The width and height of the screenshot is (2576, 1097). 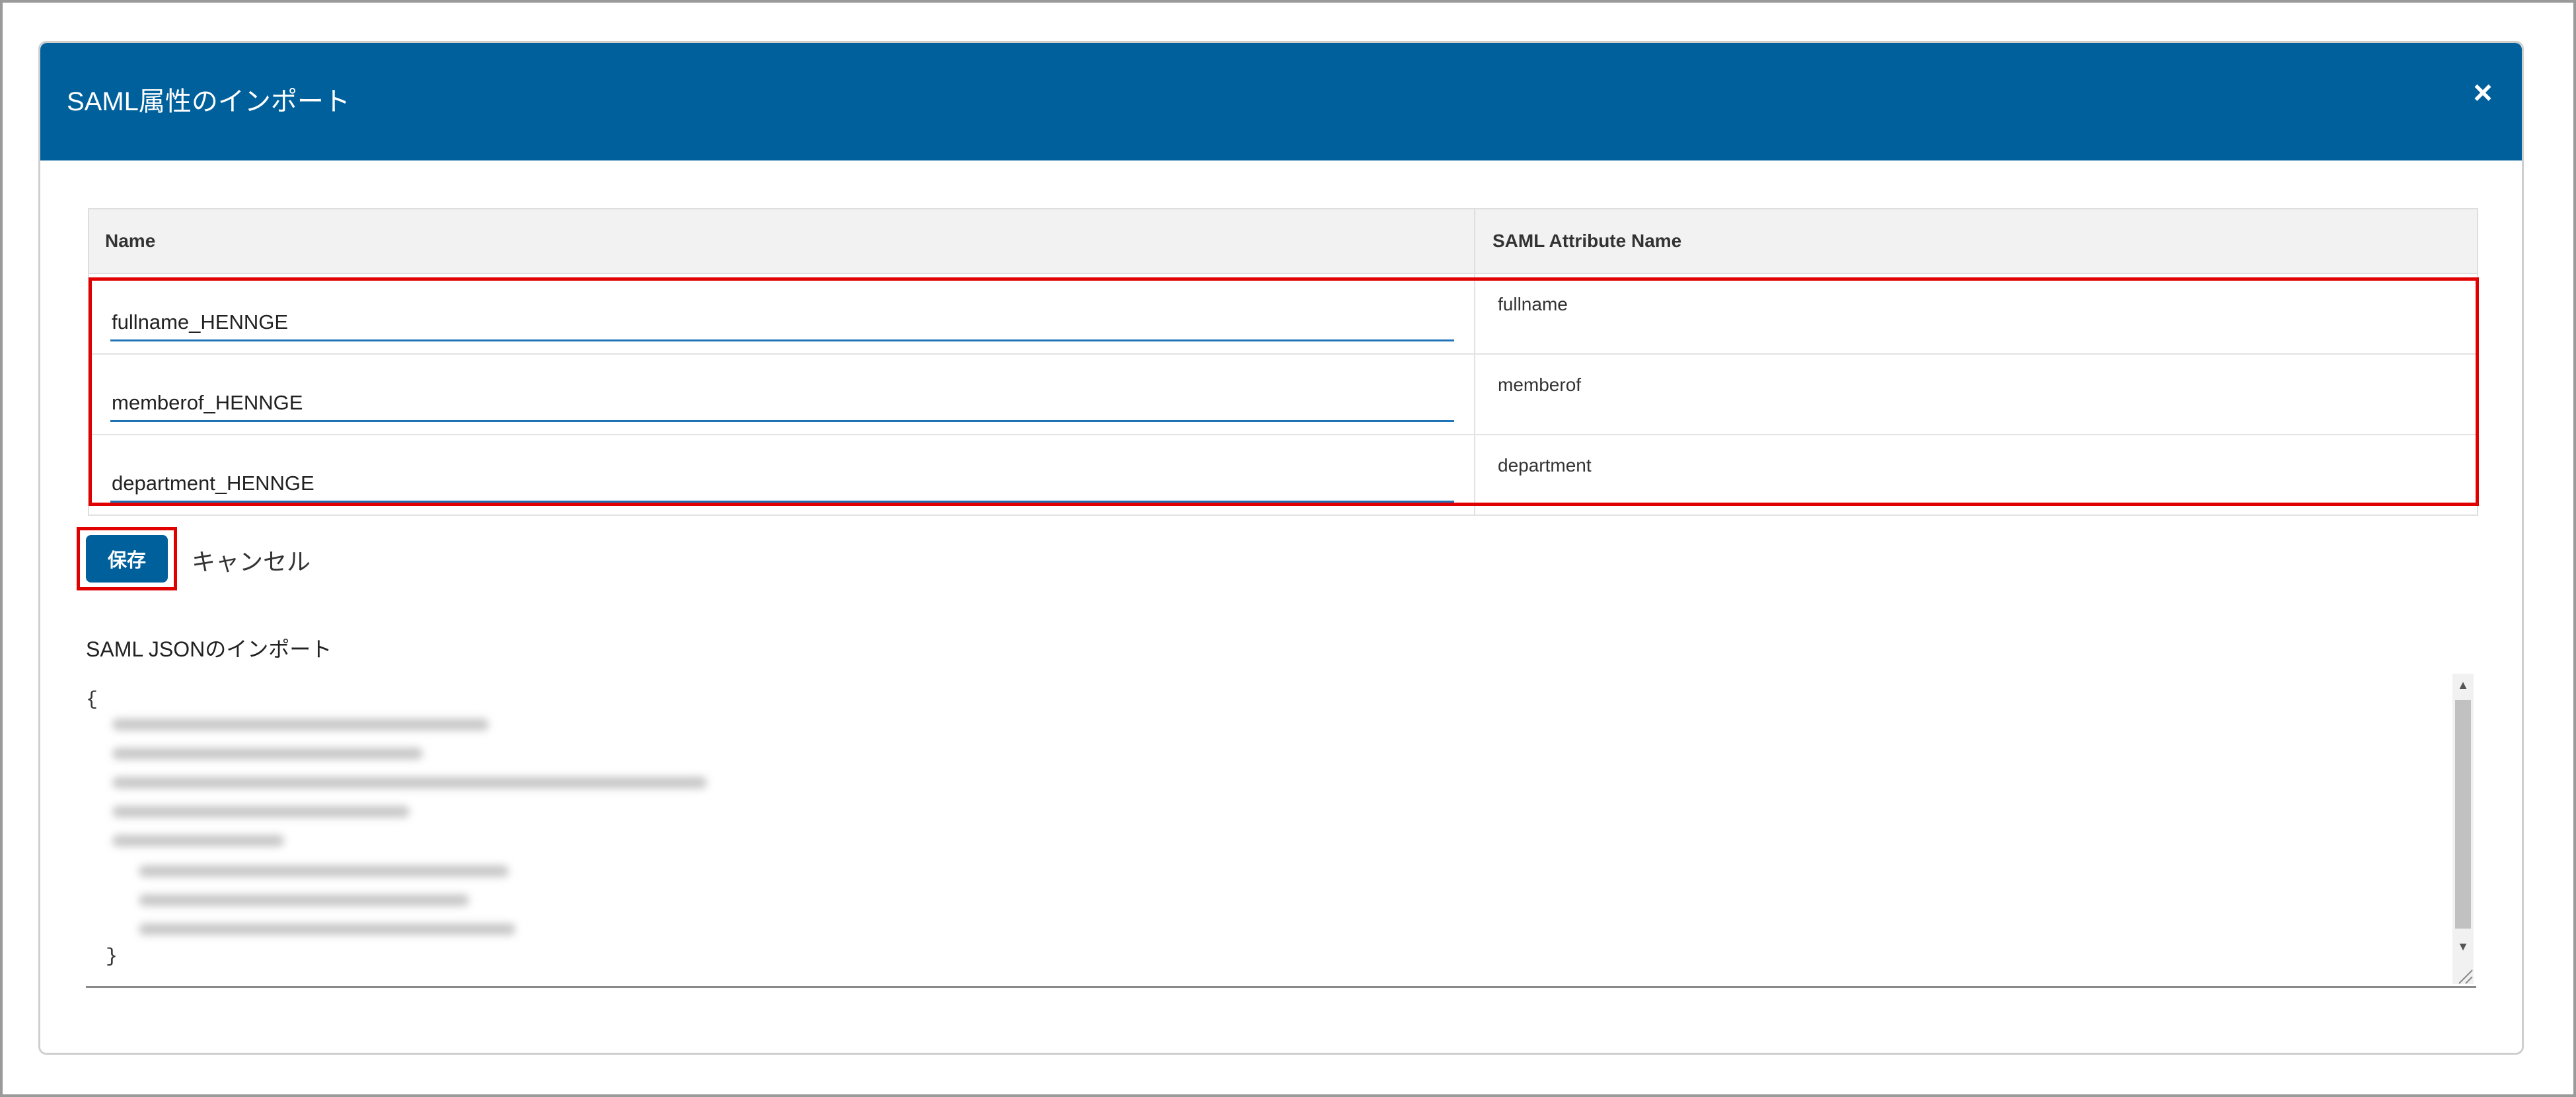 I want to click on json-import-label: SAML JSONのインポート, so click(x=209, y=649).